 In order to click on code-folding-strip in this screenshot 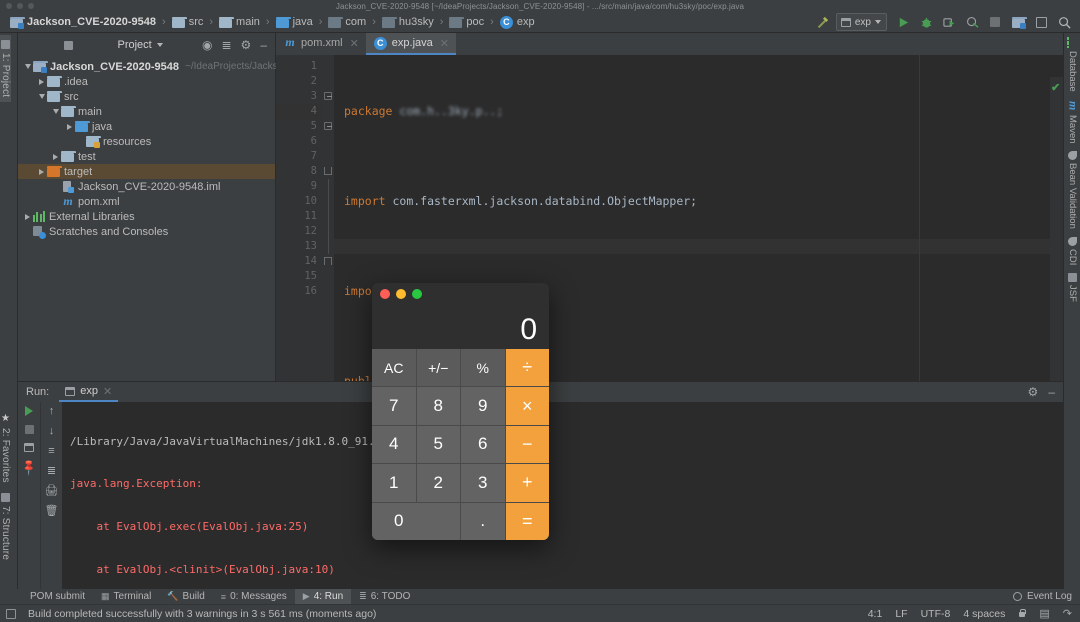, I will do `click(328, 218)`.